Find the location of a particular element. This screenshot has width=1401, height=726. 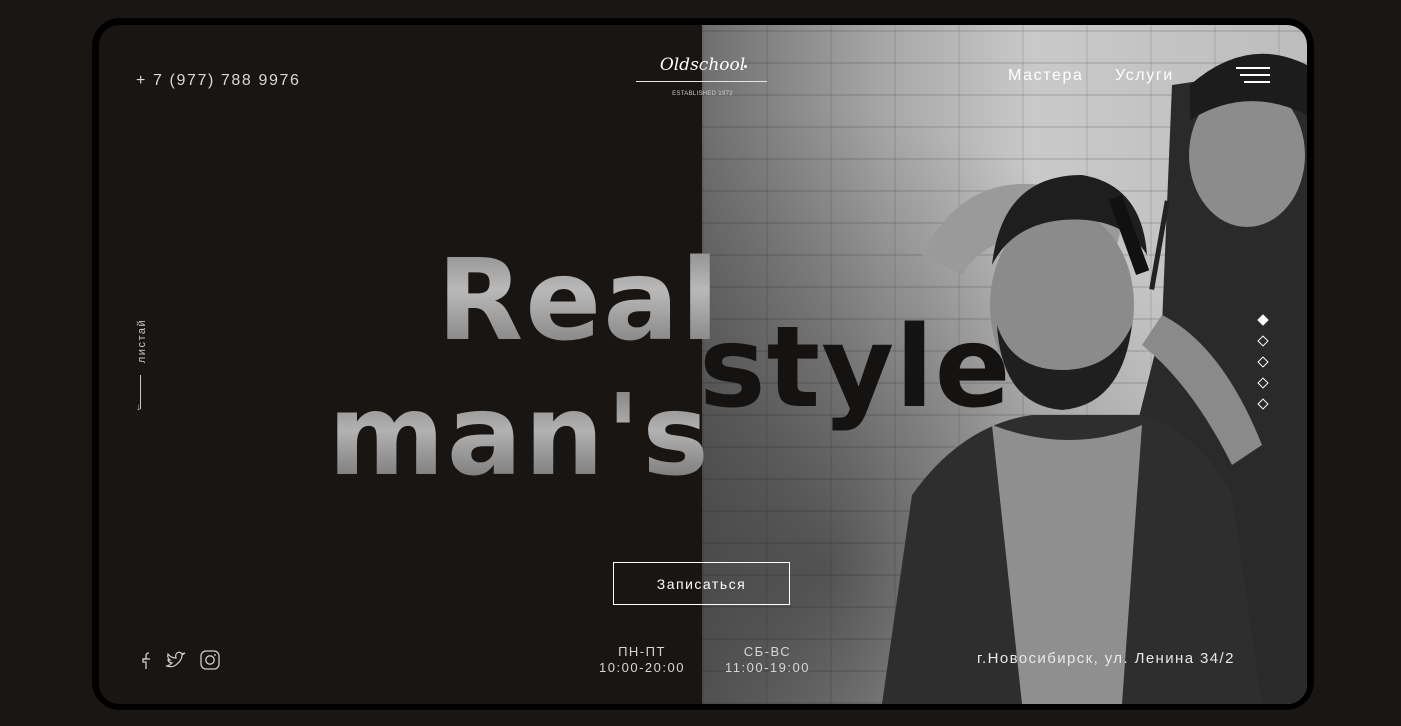

hours-weekend: СБ-ВС 11:00-19:00 is located at coordinates (767, 660).